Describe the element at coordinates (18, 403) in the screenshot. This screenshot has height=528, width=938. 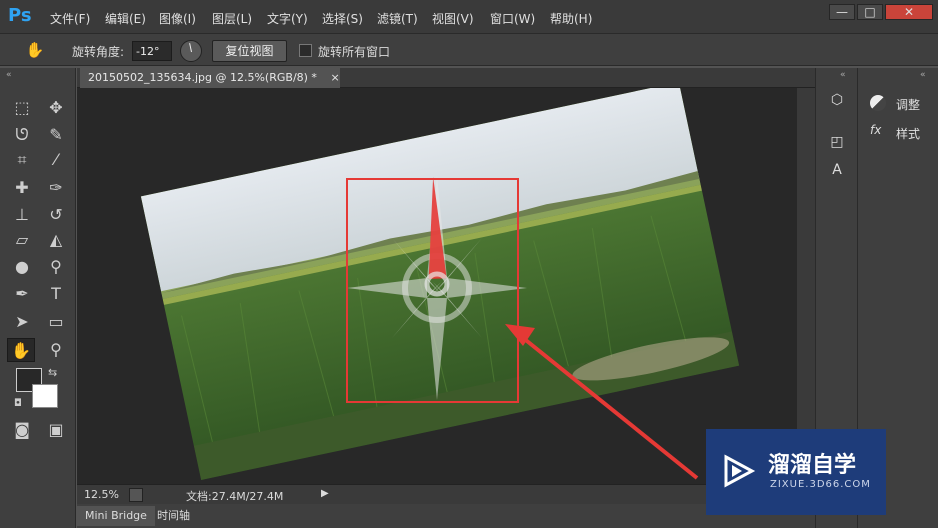
I see `default-colors-icon: ◘` at that location.